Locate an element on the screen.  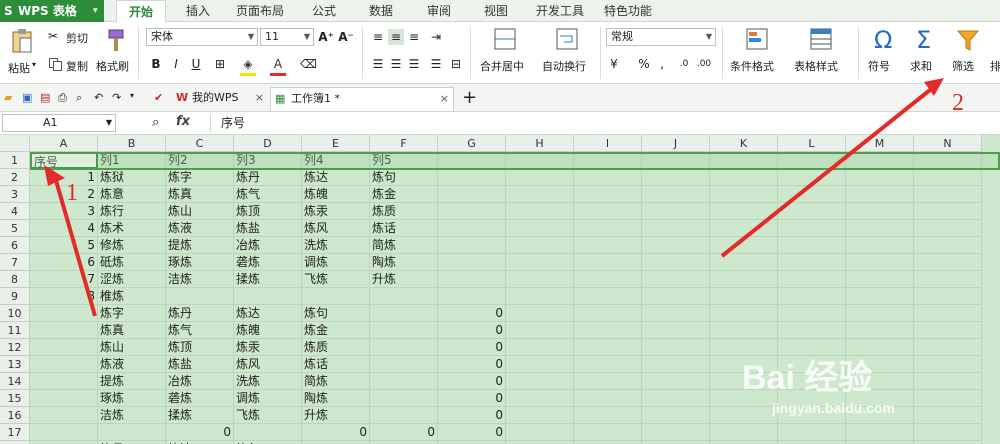
table-cell: 炼术 is located at coordinates (132, 228).